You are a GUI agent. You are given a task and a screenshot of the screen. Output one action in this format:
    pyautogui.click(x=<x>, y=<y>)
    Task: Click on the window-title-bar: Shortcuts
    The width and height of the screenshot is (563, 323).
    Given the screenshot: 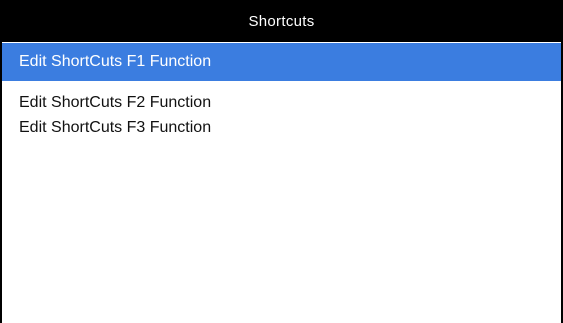 What is the action you would take?
    pyautogui.click(x=281, y=21)
    